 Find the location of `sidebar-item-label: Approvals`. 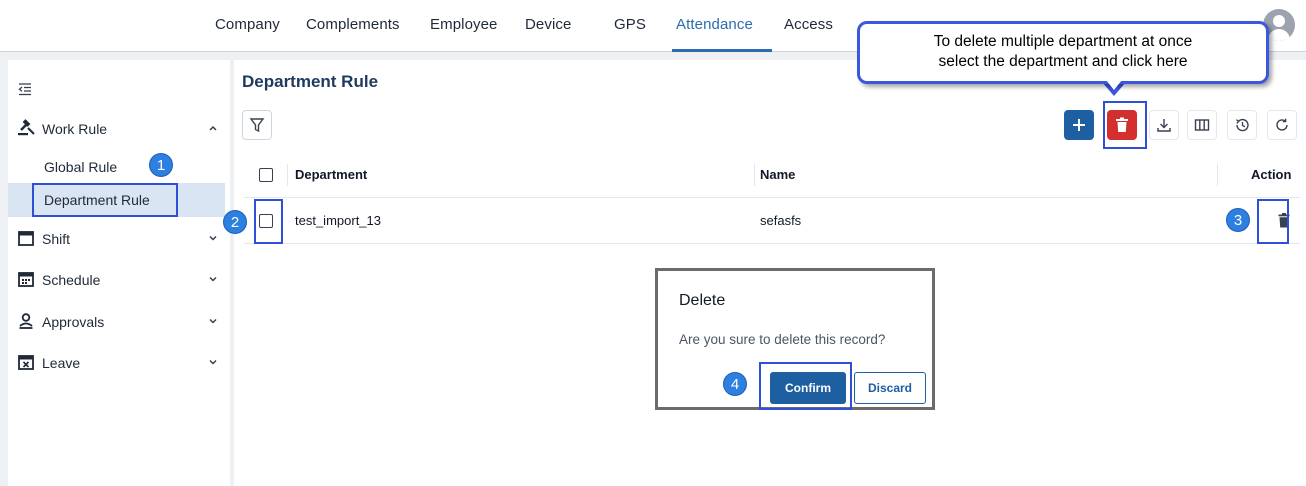

sidebar-item-label: Approvals is located at coordinates (73, 322).